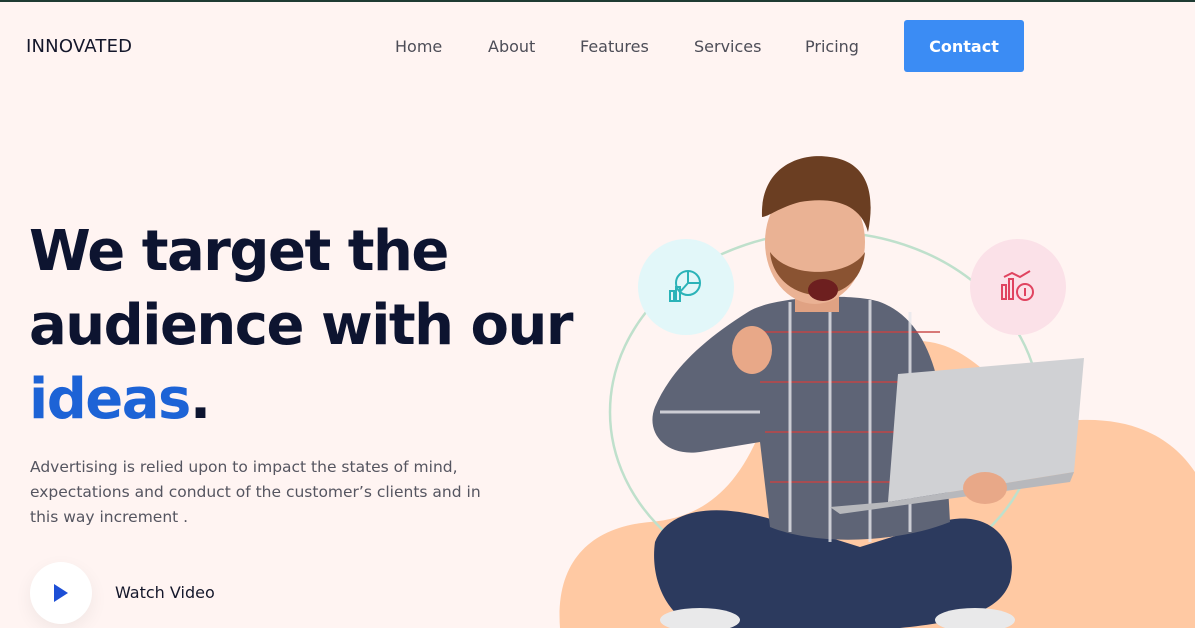 This screenshot has height=628, width=1195. I want to click on growth-chart-icon, so click(1017, 285).